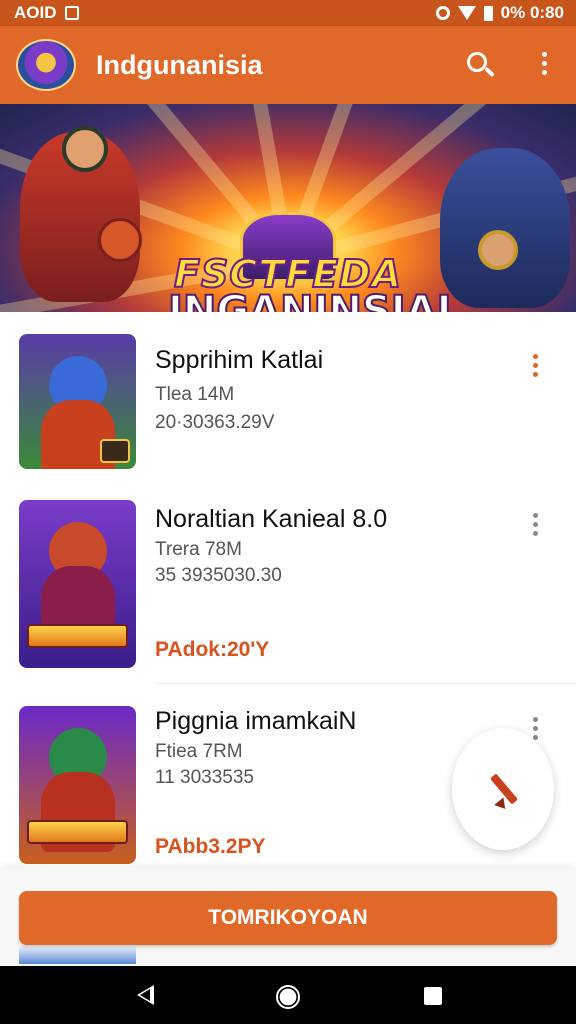  Describe the element at coordinates (505, 228) in the screenshot. I see `banner-hero-right` at that location.